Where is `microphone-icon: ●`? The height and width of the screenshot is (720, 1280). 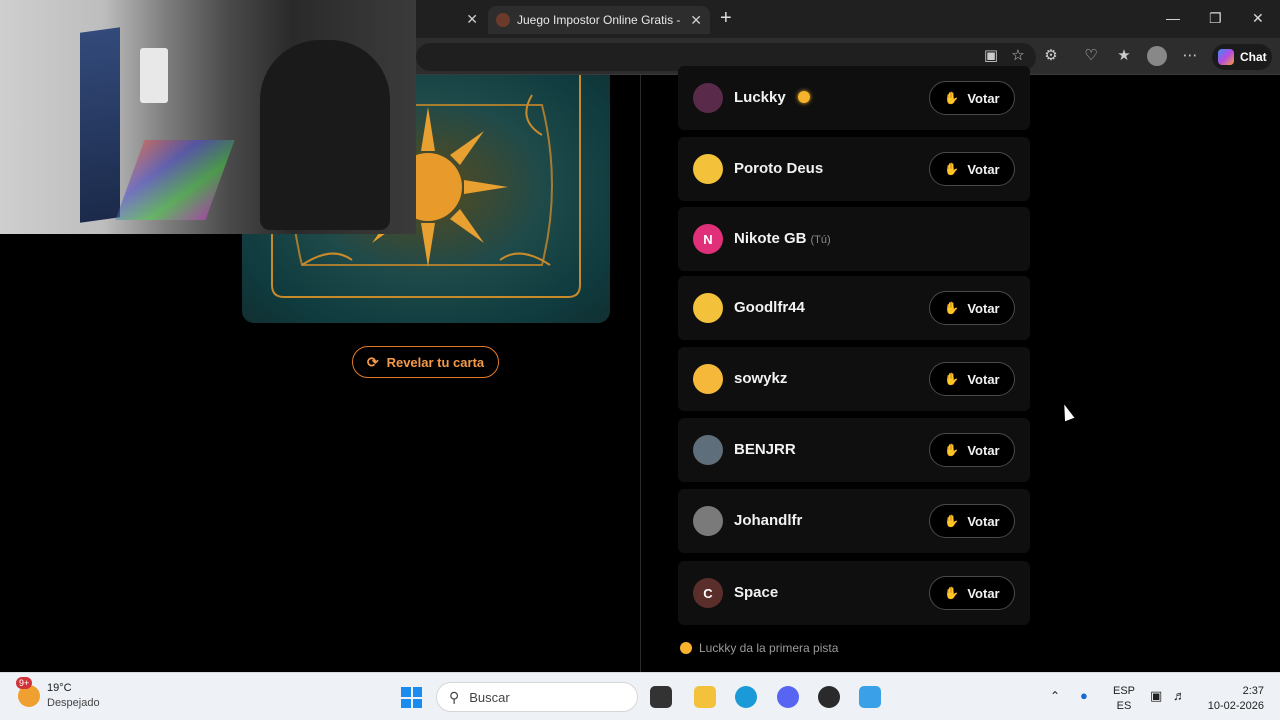 microphone-icon: ● is located at coordinates (1084, 695).